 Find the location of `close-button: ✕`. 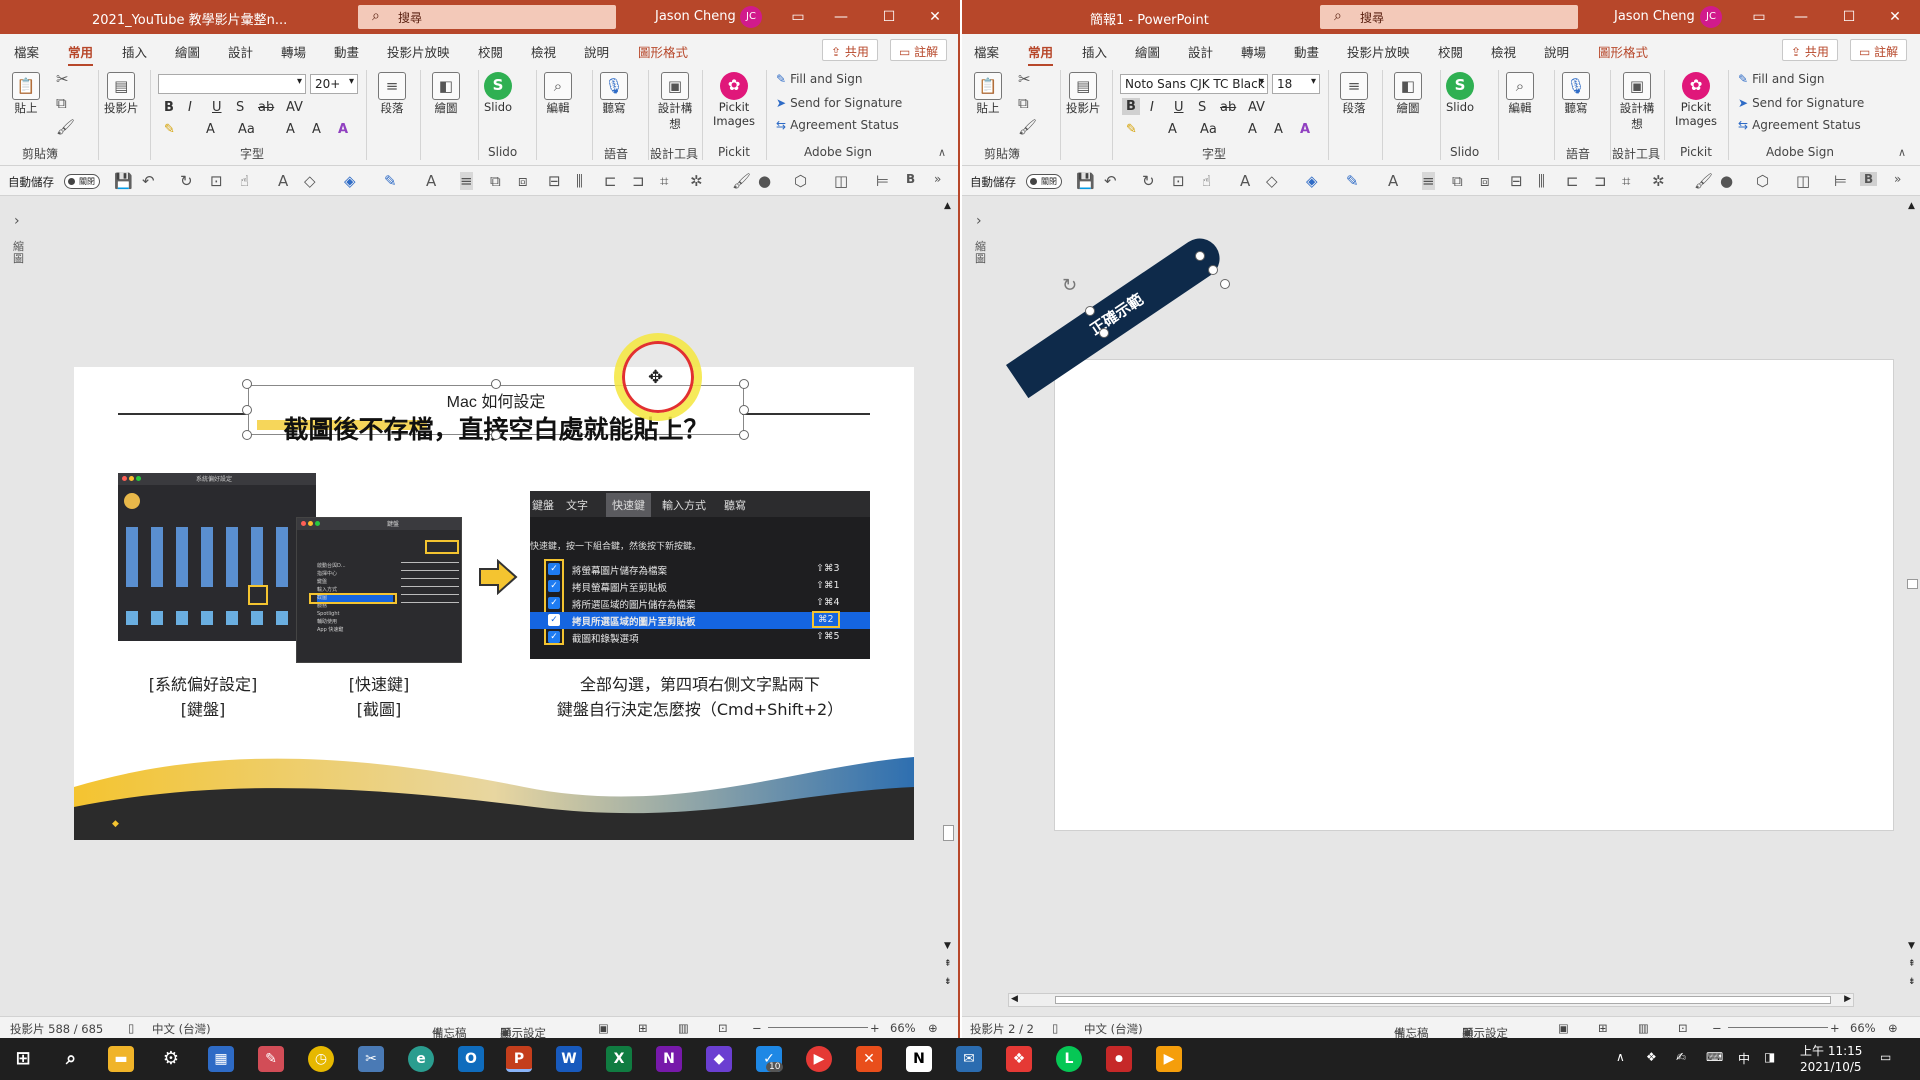

close-button: ✕ is located at coordinates (1895, 17).